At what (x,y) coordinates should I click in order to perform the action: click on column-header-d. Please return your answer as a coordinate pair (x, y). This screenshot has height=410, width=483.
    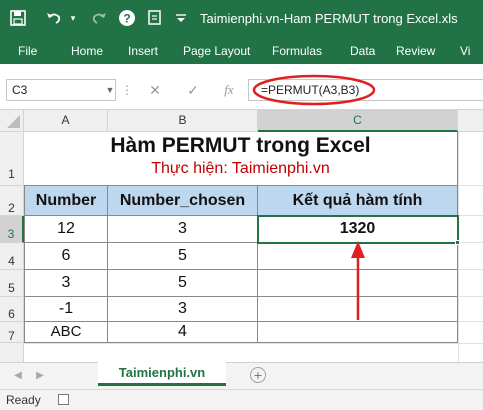
    Looking at the image, I should click on (470, 121).